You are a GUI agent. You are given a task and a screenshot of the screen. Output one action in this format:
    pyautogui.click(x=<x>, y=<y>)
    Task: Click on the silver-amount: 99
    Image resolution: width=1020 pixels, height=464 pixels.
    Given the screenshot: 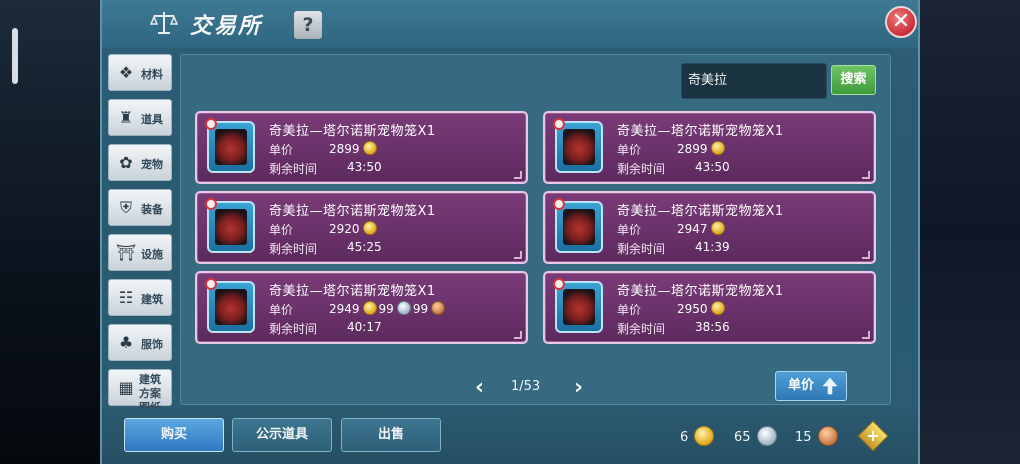 What is the action you would take?
    pyautogui.click(x=386, y=309)
    